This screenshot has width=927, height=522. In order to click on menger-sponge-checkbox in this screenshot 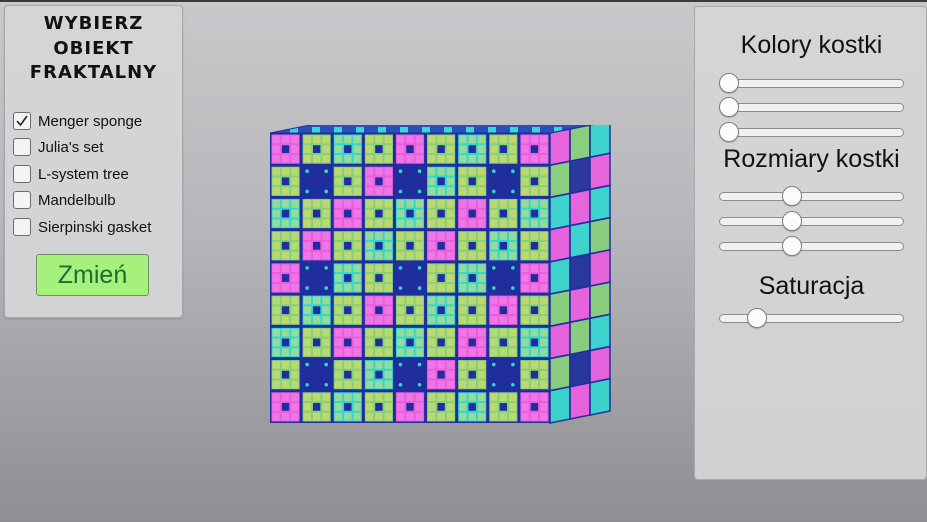, I will do `click(22, 121)`.